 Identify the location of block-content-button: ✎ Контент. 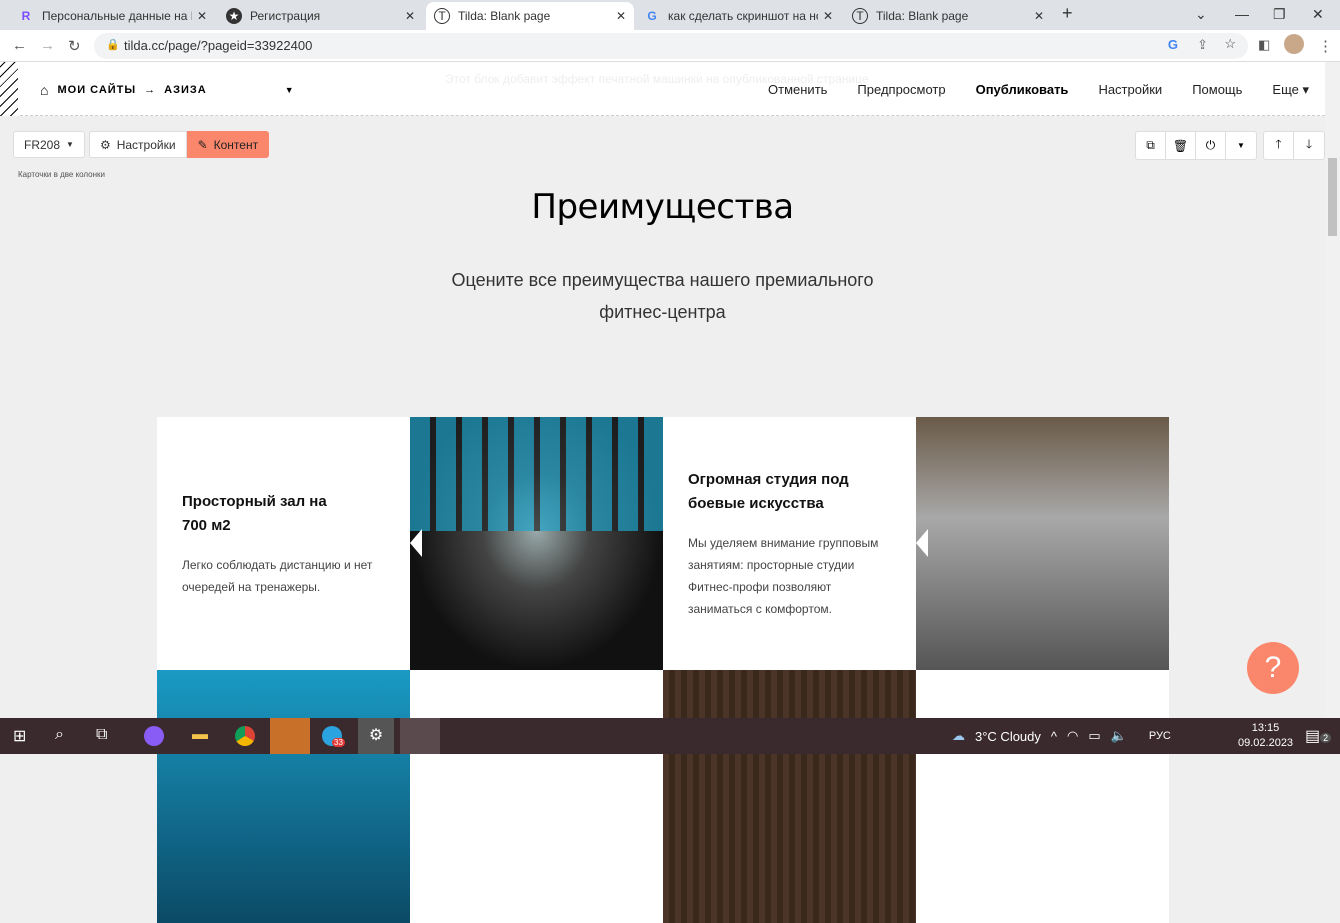
(228, 144).